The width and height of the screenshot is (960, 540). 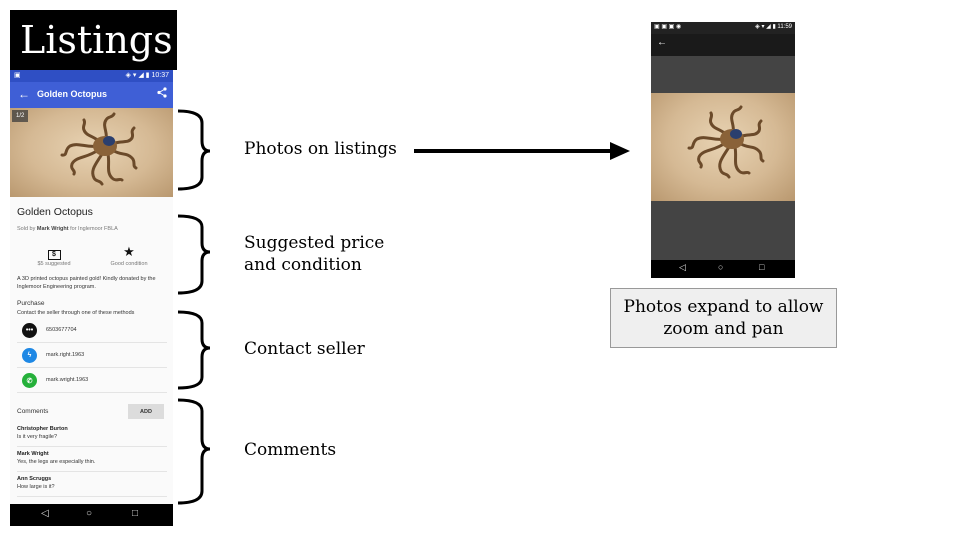 I want to click on comment-item: Ann Scruggs How large is it?, so click(x=92, y=484).